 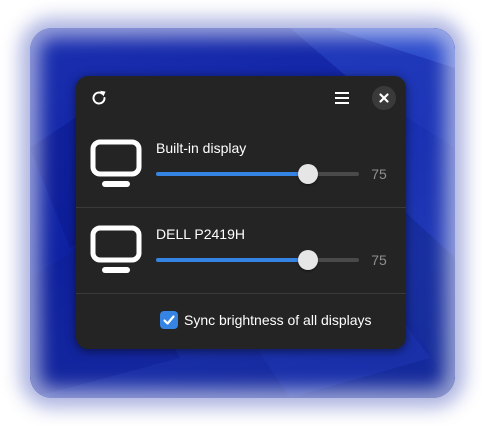 I want to click on checkmark-icon, so click(x=169, y=320).